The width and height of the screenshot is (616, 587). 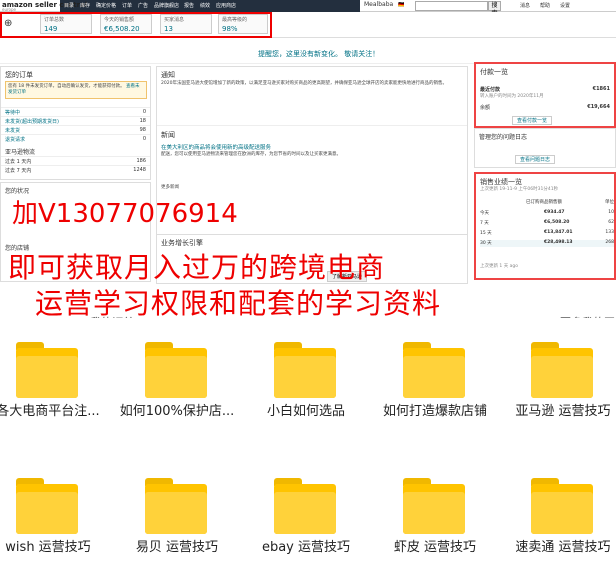 I want to click on folder-item: 如何打造爆款店铺, so click(x=435, y=392).